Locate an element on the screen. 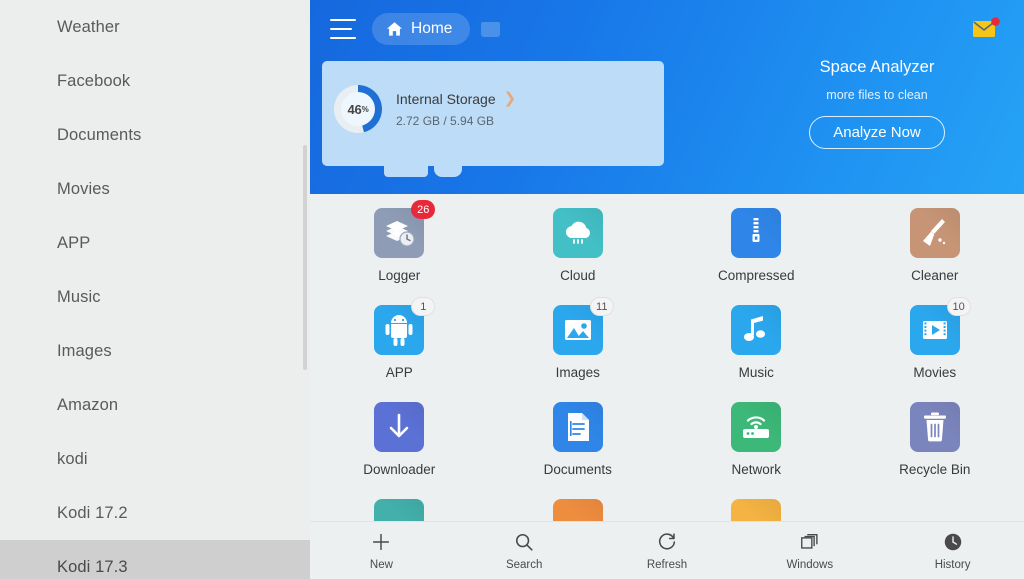 This screenshot has width=1024, height=579. card-notch-left is located at coordinates (406, 171).